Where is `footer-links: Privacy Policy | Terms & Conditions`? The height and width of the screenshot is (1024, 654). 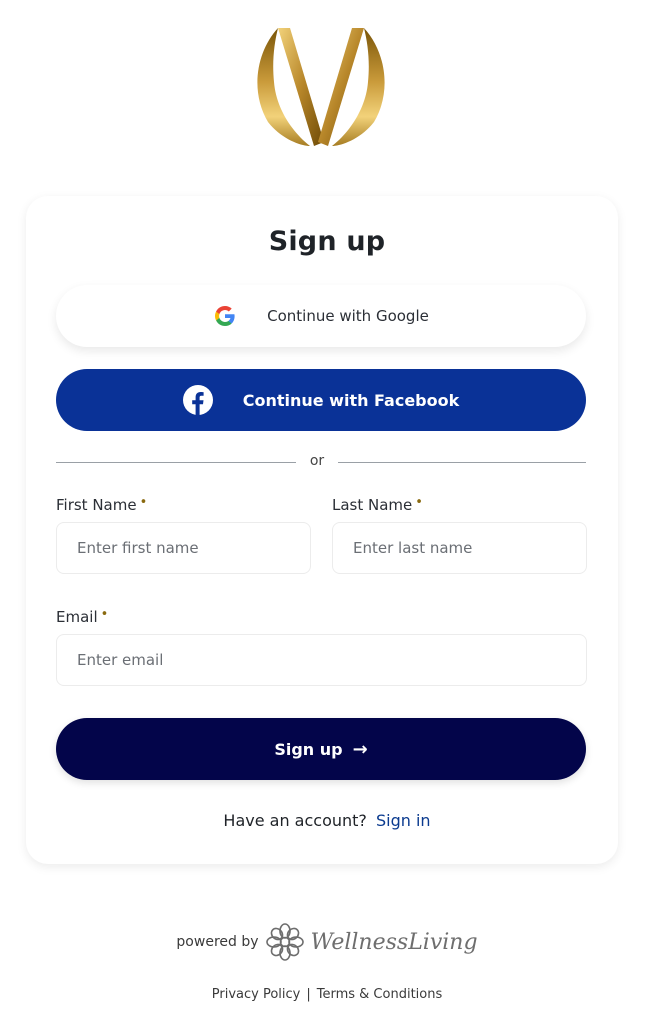
footer-links: Privacy Policy | Terms & Conditions is located at coordinates (327, 994).